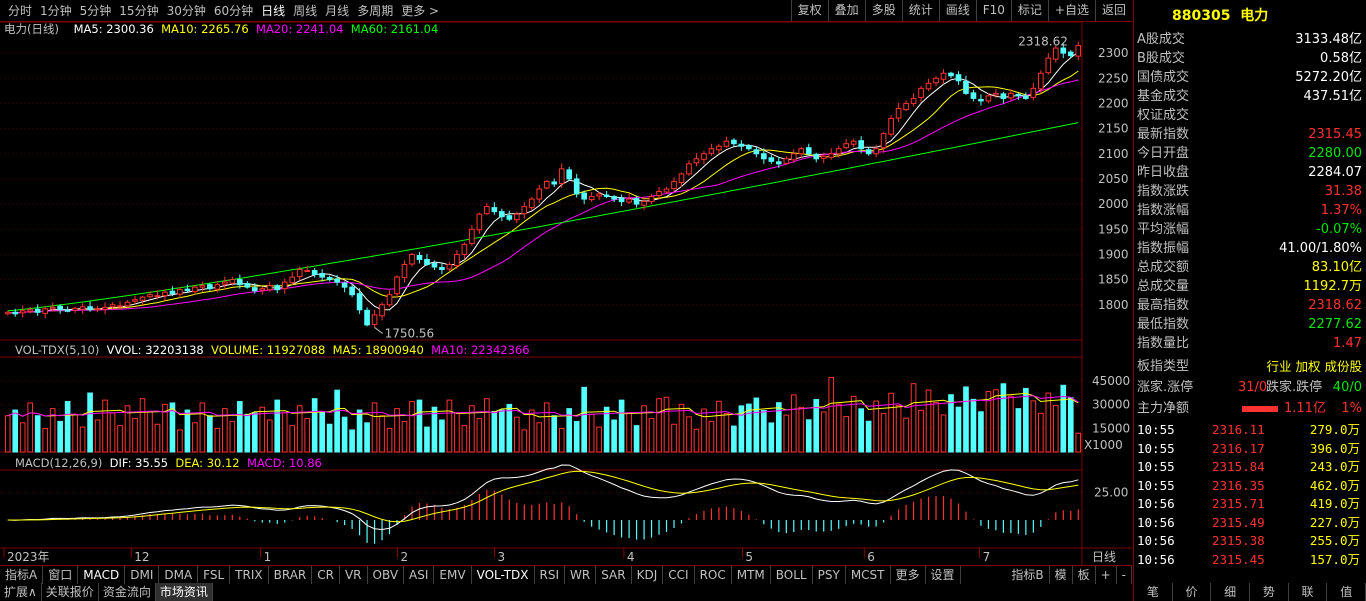 The width and height of the screenshot is (1366, 601). What do you see at coordinates (142, 575) in the screenshot?
I see `indicator-tab: DMI` at bounding box center [142, 575].